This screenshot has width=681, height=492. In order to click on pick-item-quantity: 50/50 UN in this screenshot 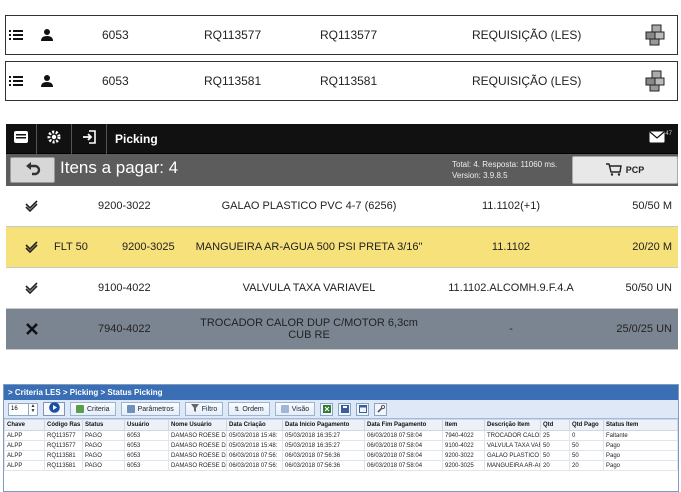, I will do `click(648, 288)`.